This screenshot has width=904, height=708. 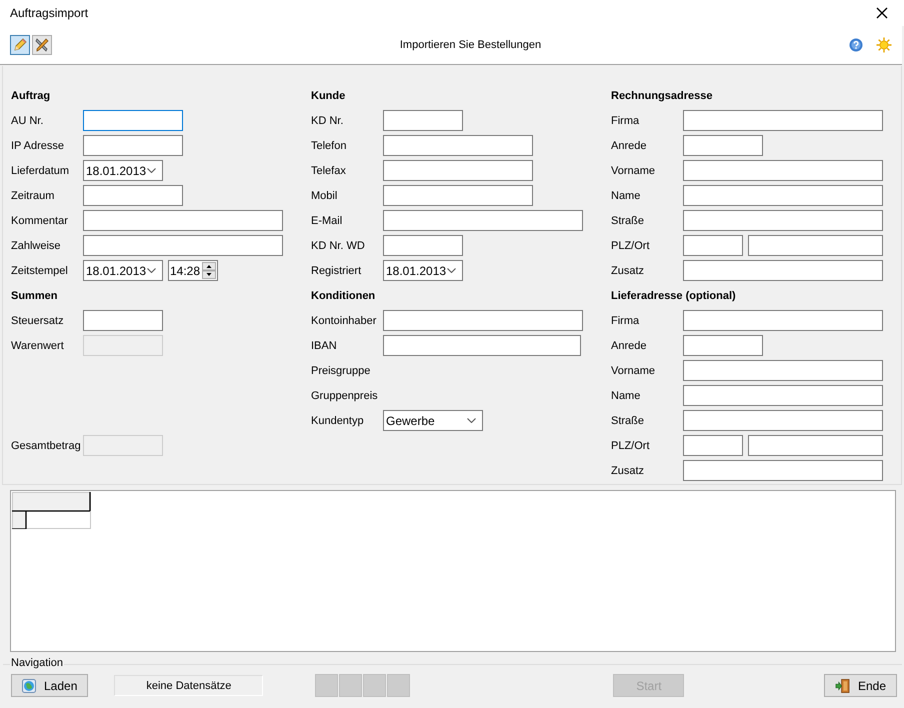 What do you see at coordinates (324, 346) in the screenshot?
I see `field-label: IBAN` at bounding box center [324, 346].